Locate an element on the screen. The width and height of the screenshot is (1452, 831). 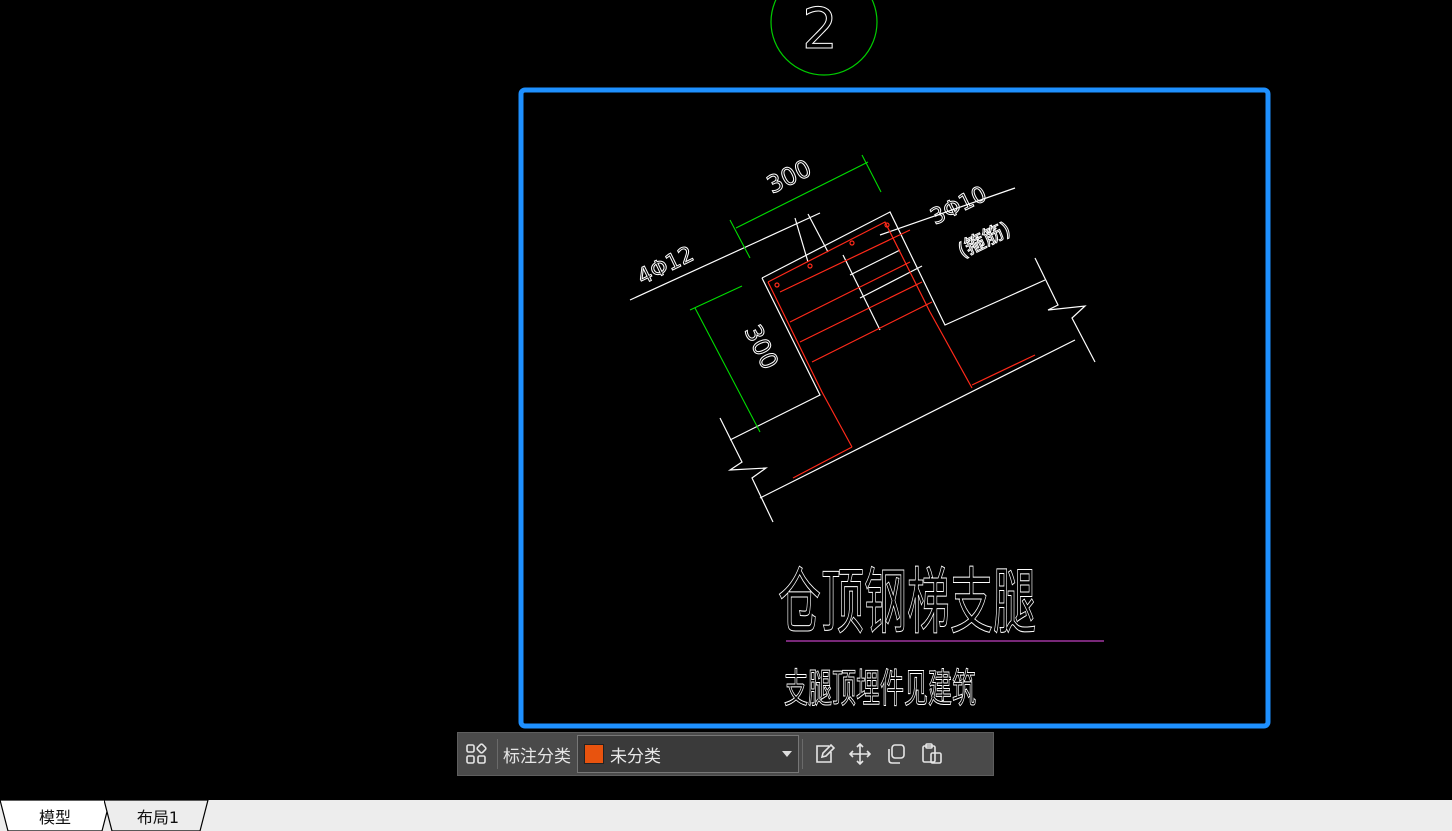
detail-title: 仓顶钢梯支腿 is located at coordinates (907, 602).